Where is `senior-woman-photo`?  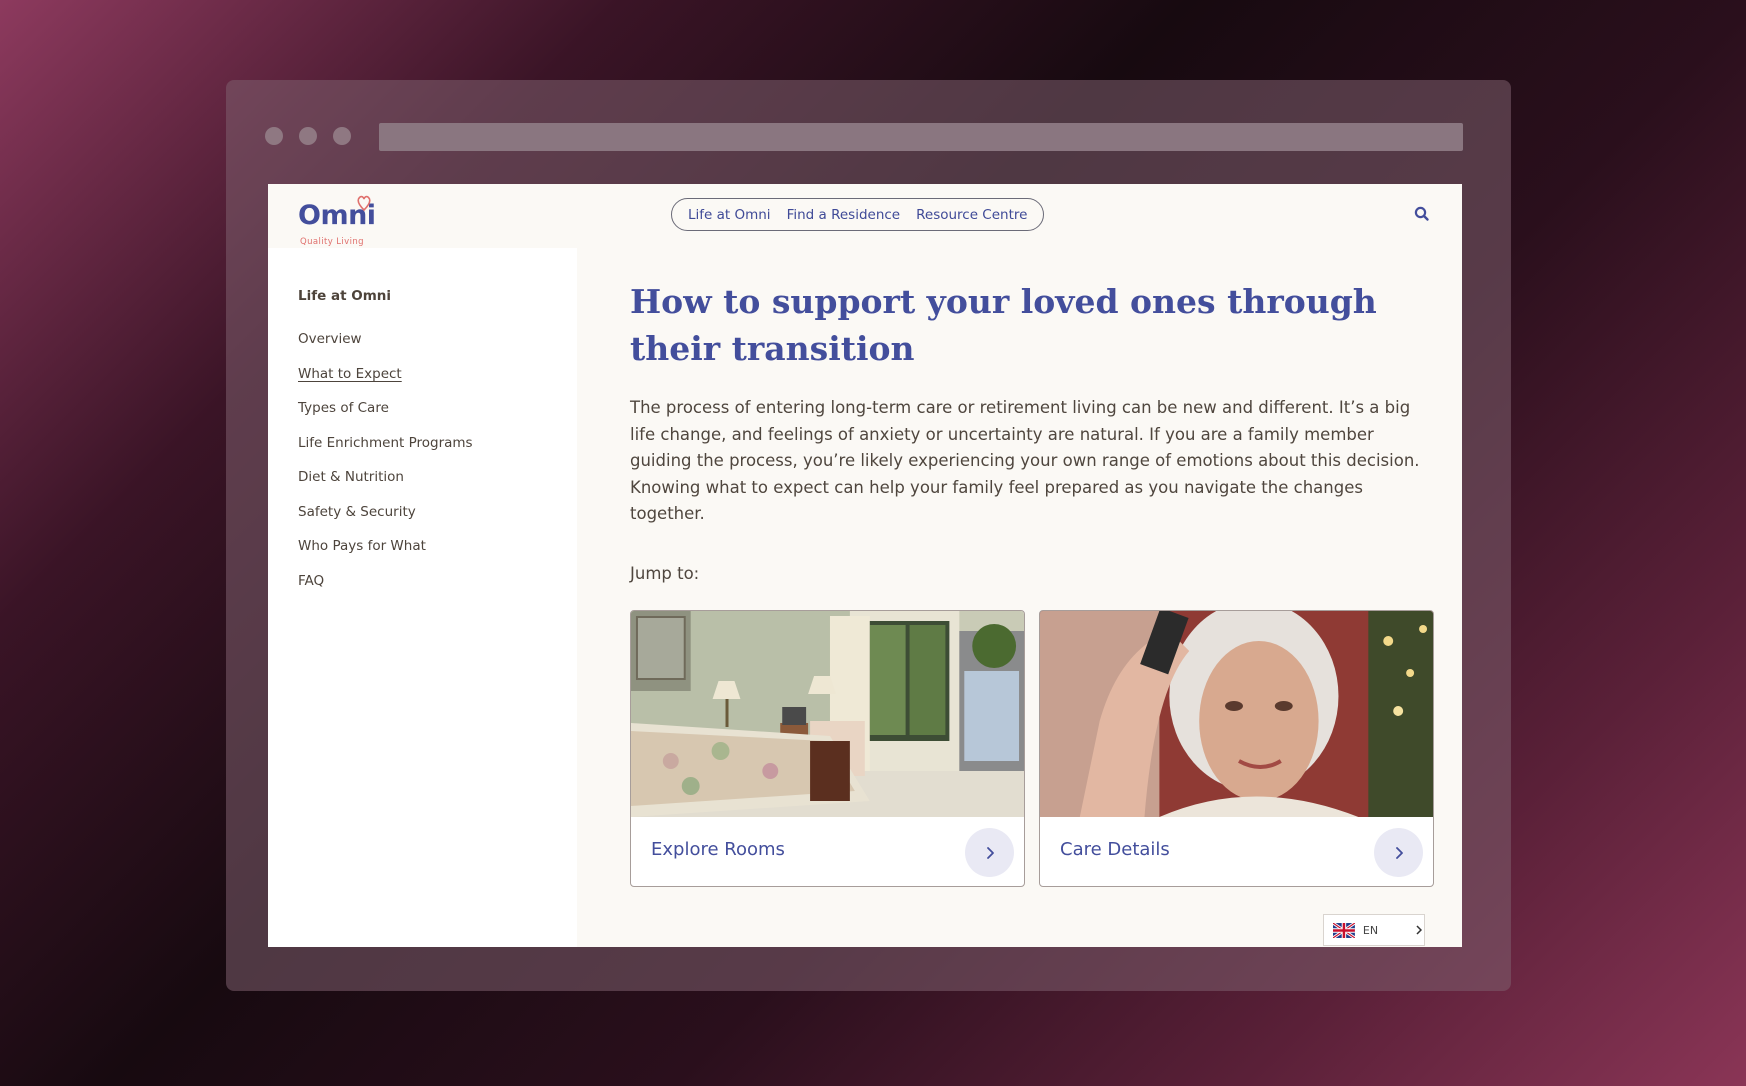 senior-woman-photo is located at coordinates (1236, 714).